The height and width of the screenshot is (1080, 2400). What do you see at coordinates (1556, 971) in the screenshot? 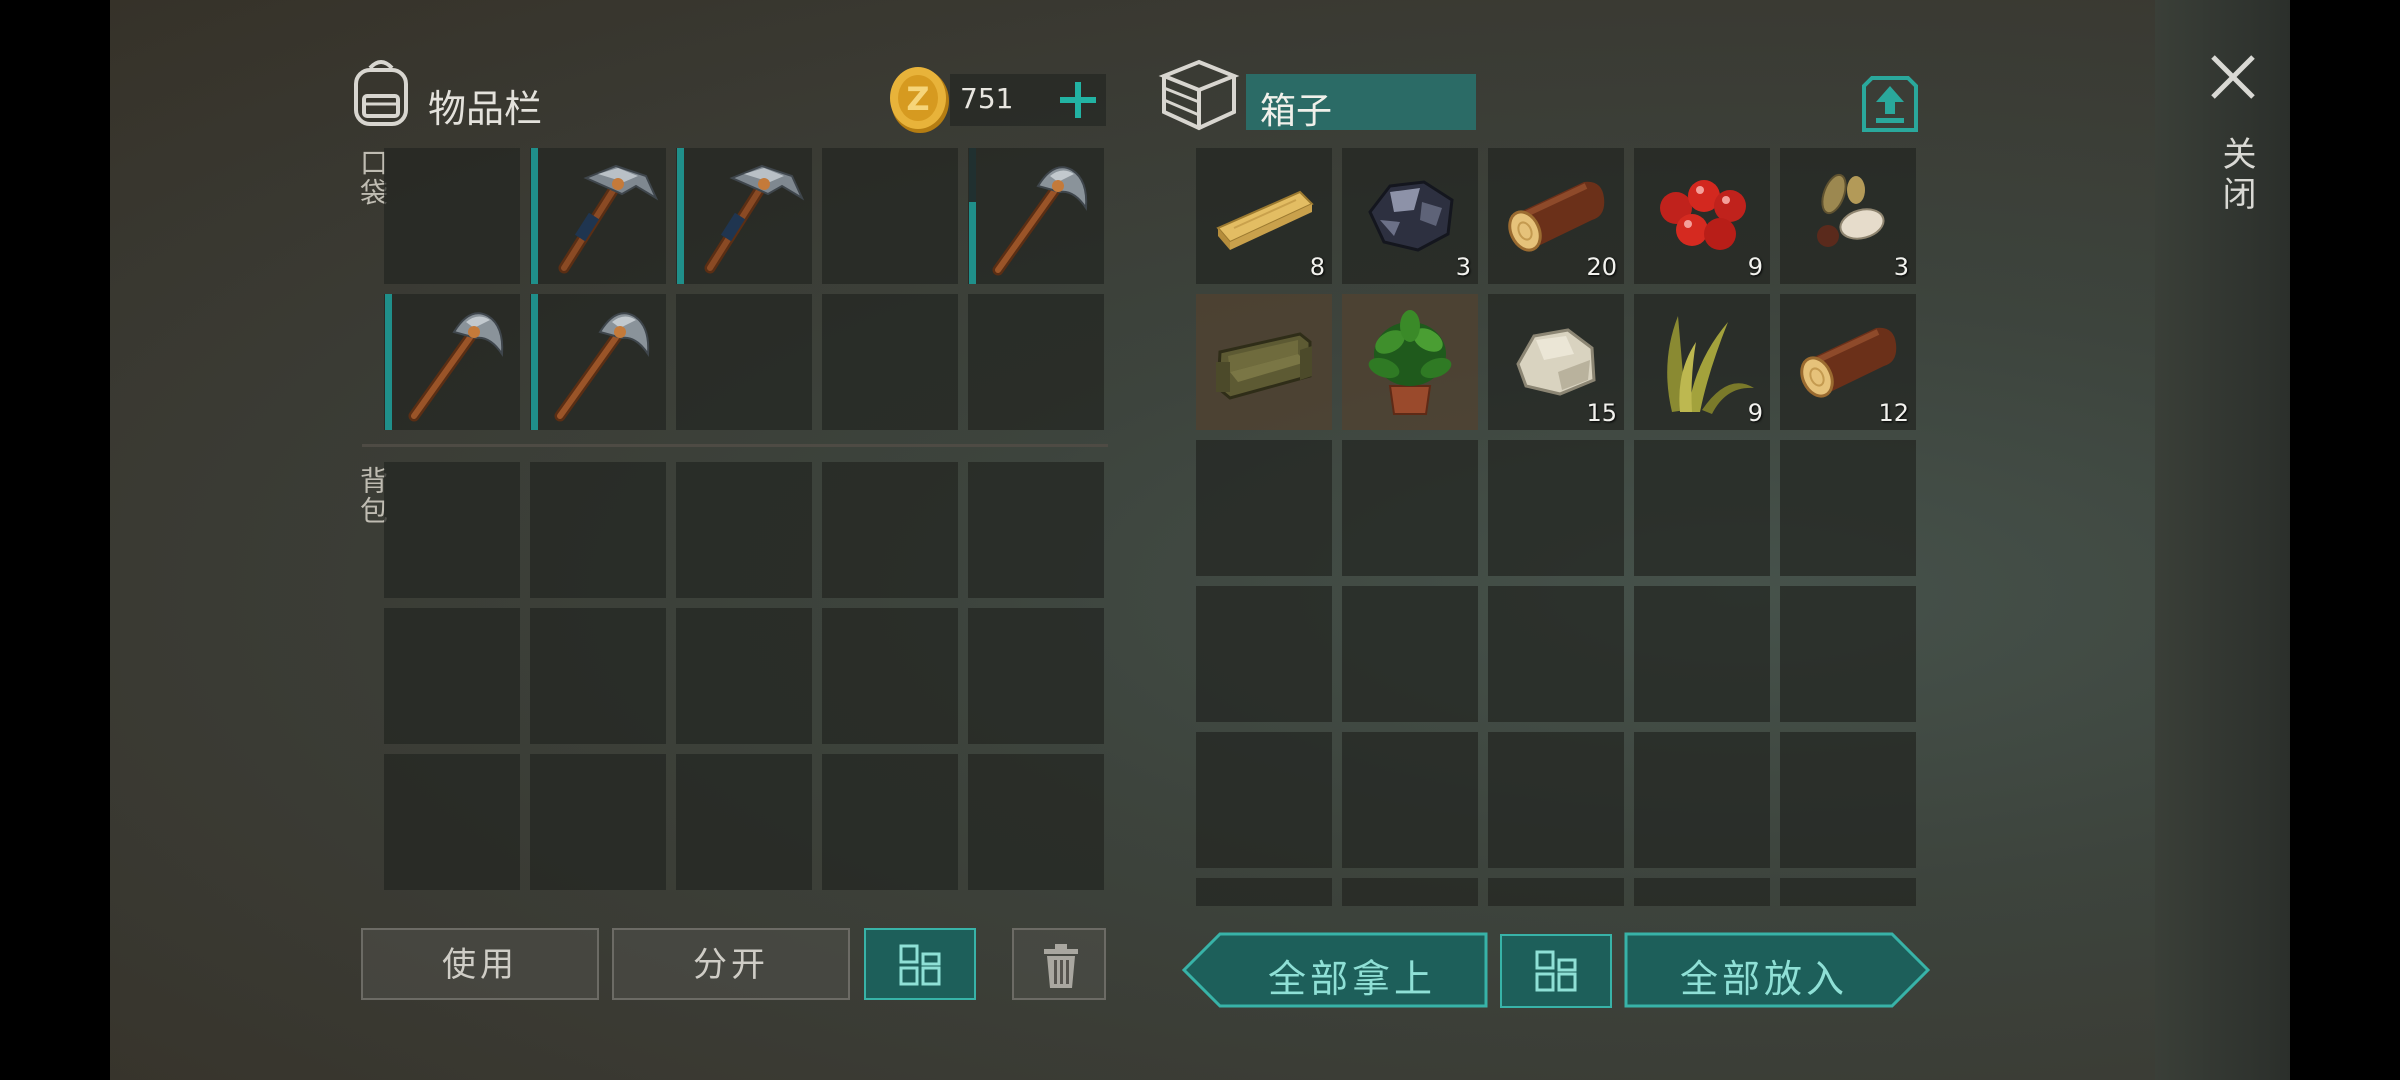
I see `sort-box-button` at bounding box center [1556, 971].